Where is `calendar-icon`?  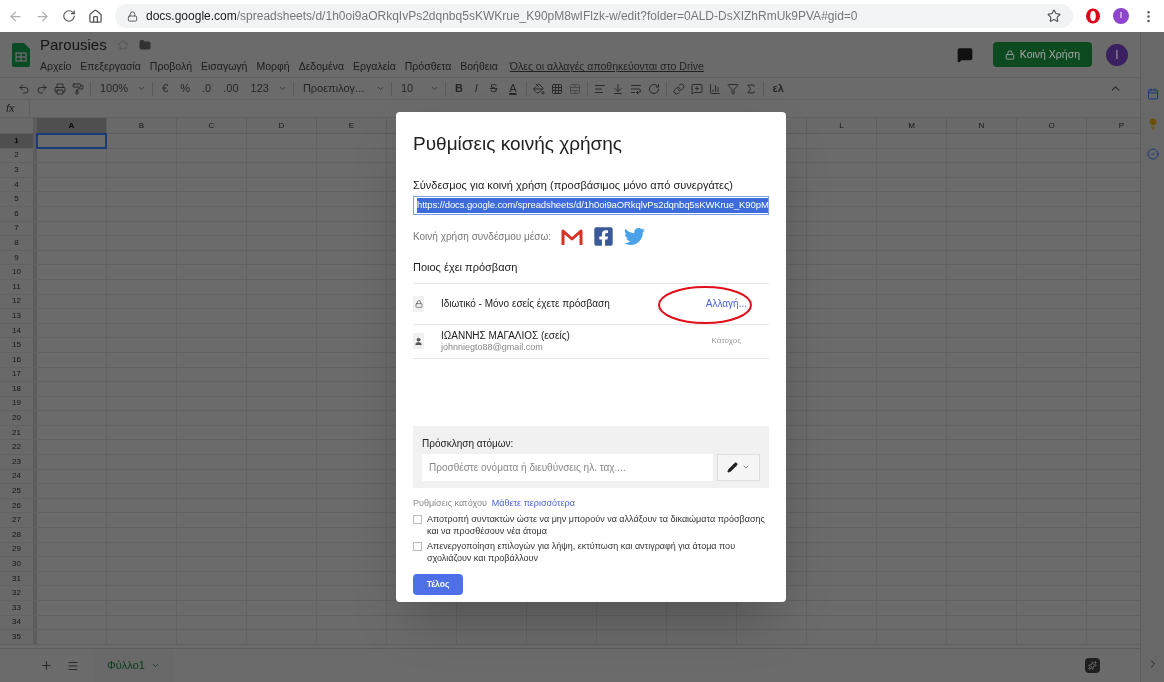 calendar-icon is located at coordinates (1152, 94).